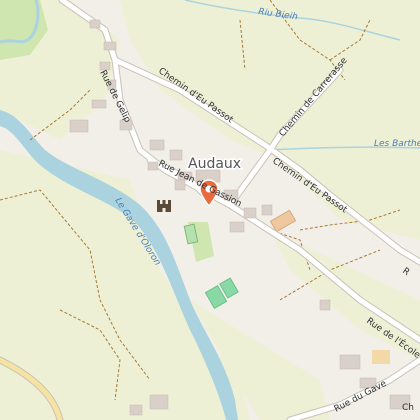 The height and width of the screenshot is (420, 420). Describe the element at coordinates (408, 408) in the screenshot. I see `road-label-ch: Ch` at that location.